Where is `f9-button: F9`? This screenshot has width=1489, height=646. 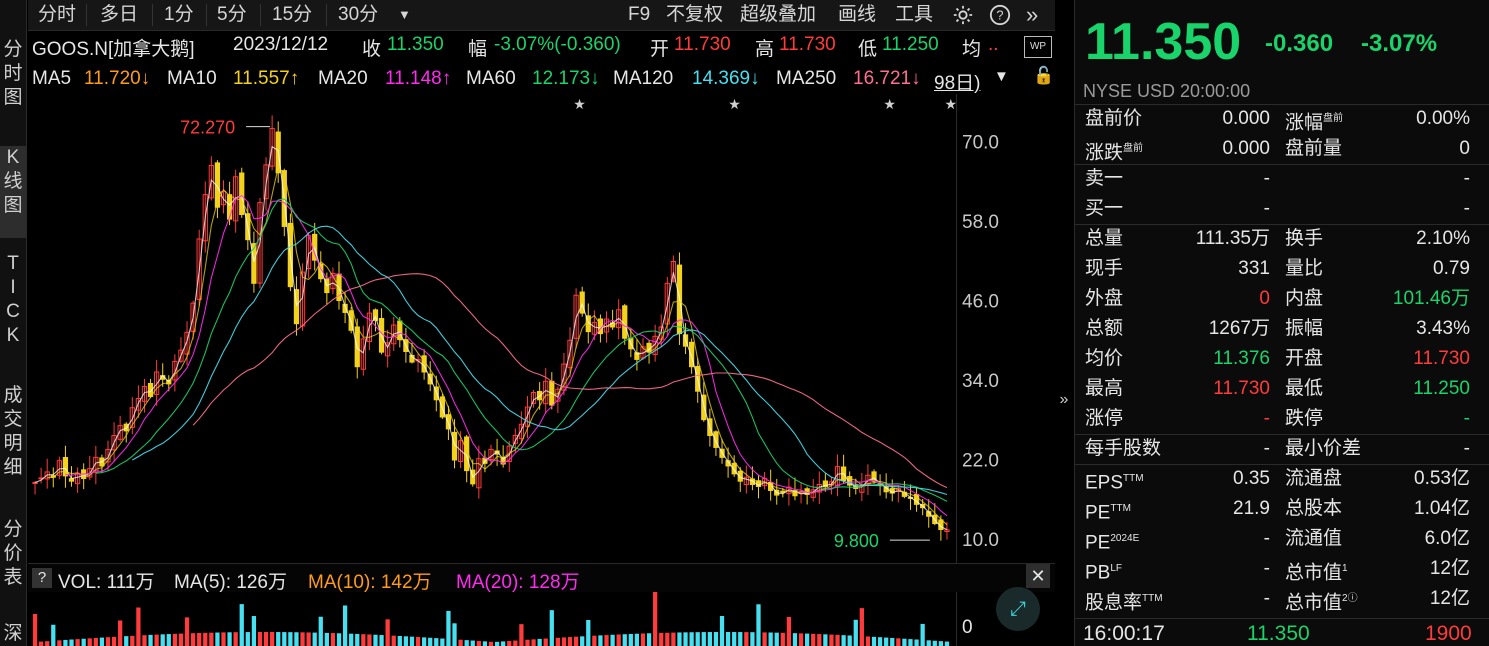
f9-button: F9 is located at coordinates (639, 15).